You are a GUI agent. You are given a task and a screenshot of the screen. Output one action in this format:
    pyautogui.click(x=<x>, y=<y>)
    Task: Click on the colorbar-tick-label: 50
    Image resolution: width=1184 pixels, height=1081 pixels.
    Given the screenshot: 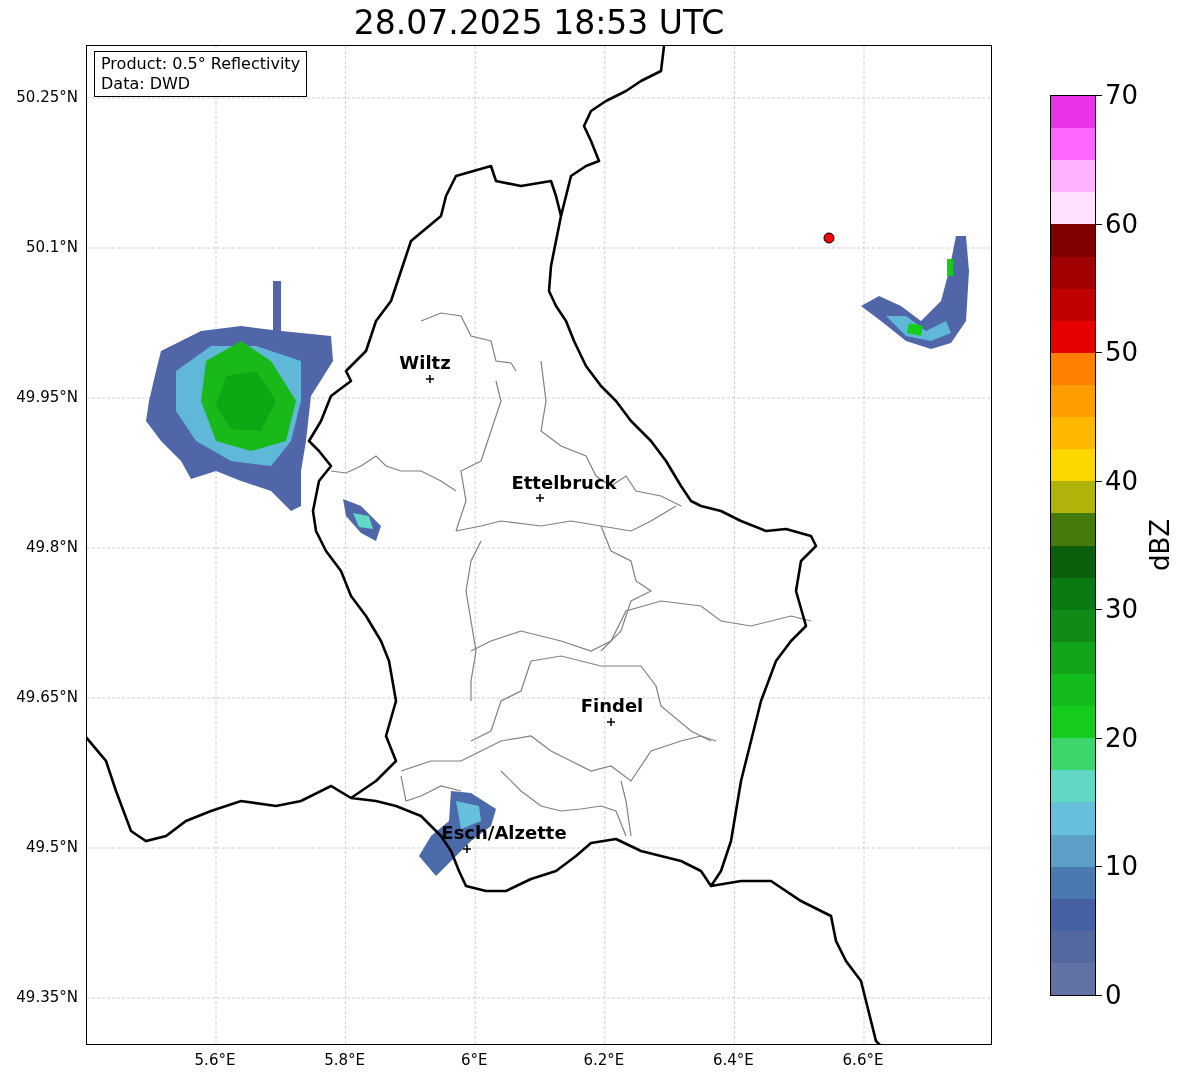 What is the action you would take?
    pyautogui.click(x=1122, y=352)
    